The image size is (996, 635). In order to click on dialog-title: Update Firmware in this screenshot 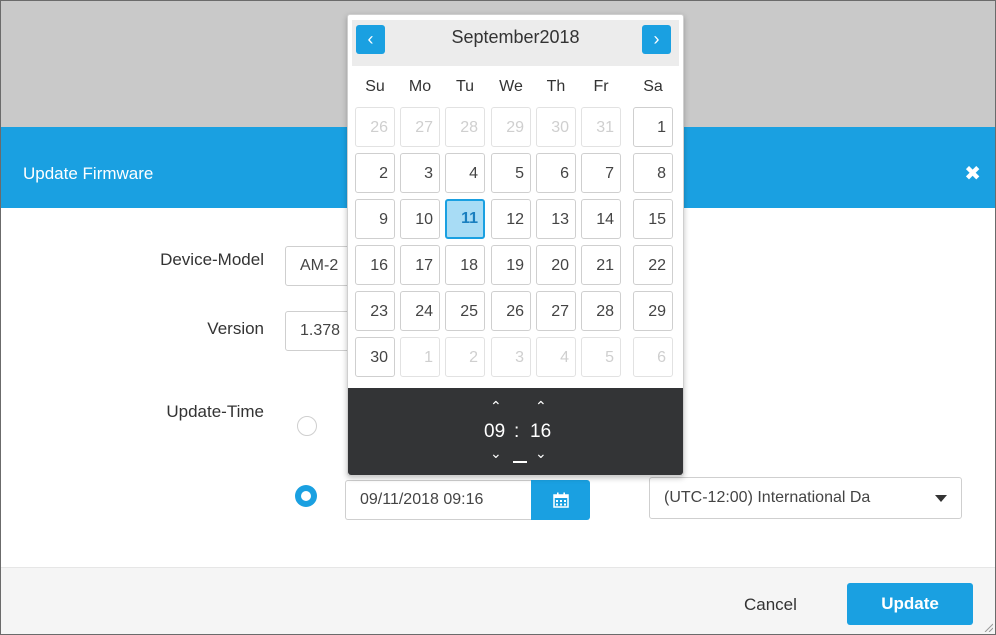, I will do `click(88, 173)`.